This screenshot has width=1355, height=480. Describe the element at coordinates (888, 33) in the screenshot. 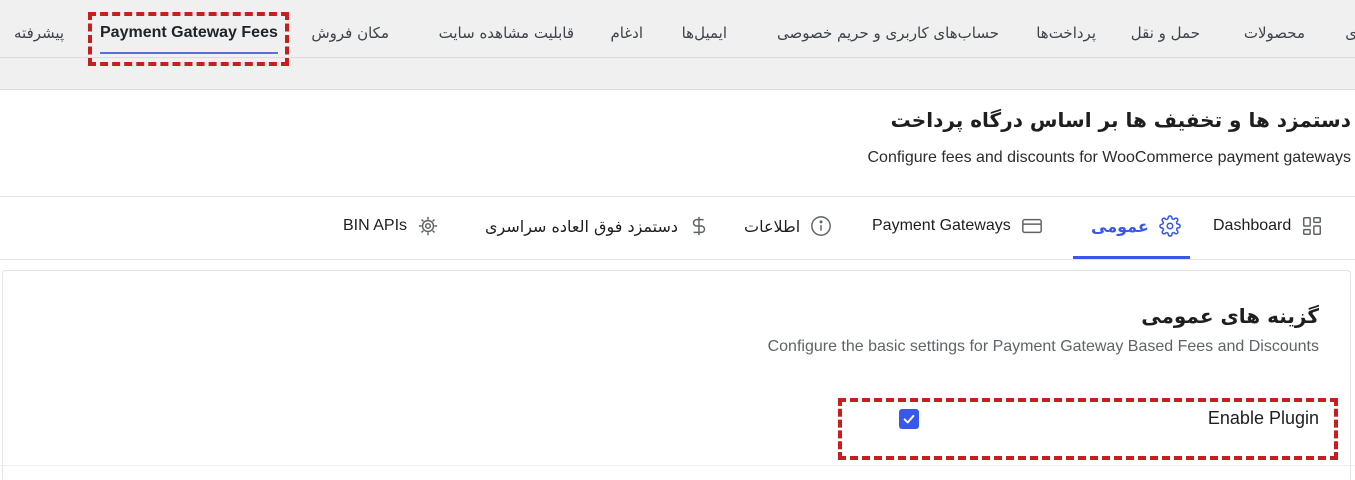

I see `tab-accounts-privacy: حساب‌های کاربری و حریم خصوصی` at that location.